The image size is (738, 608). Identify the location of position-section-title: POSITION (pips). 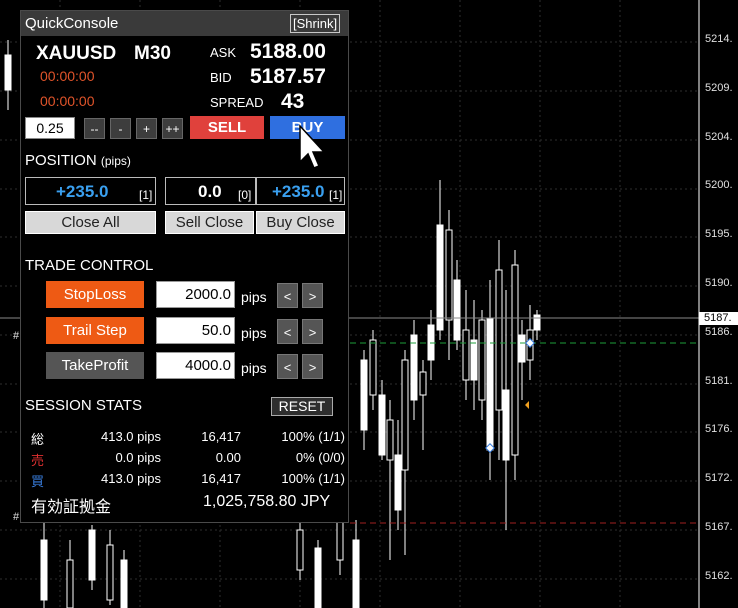
(78, 160).